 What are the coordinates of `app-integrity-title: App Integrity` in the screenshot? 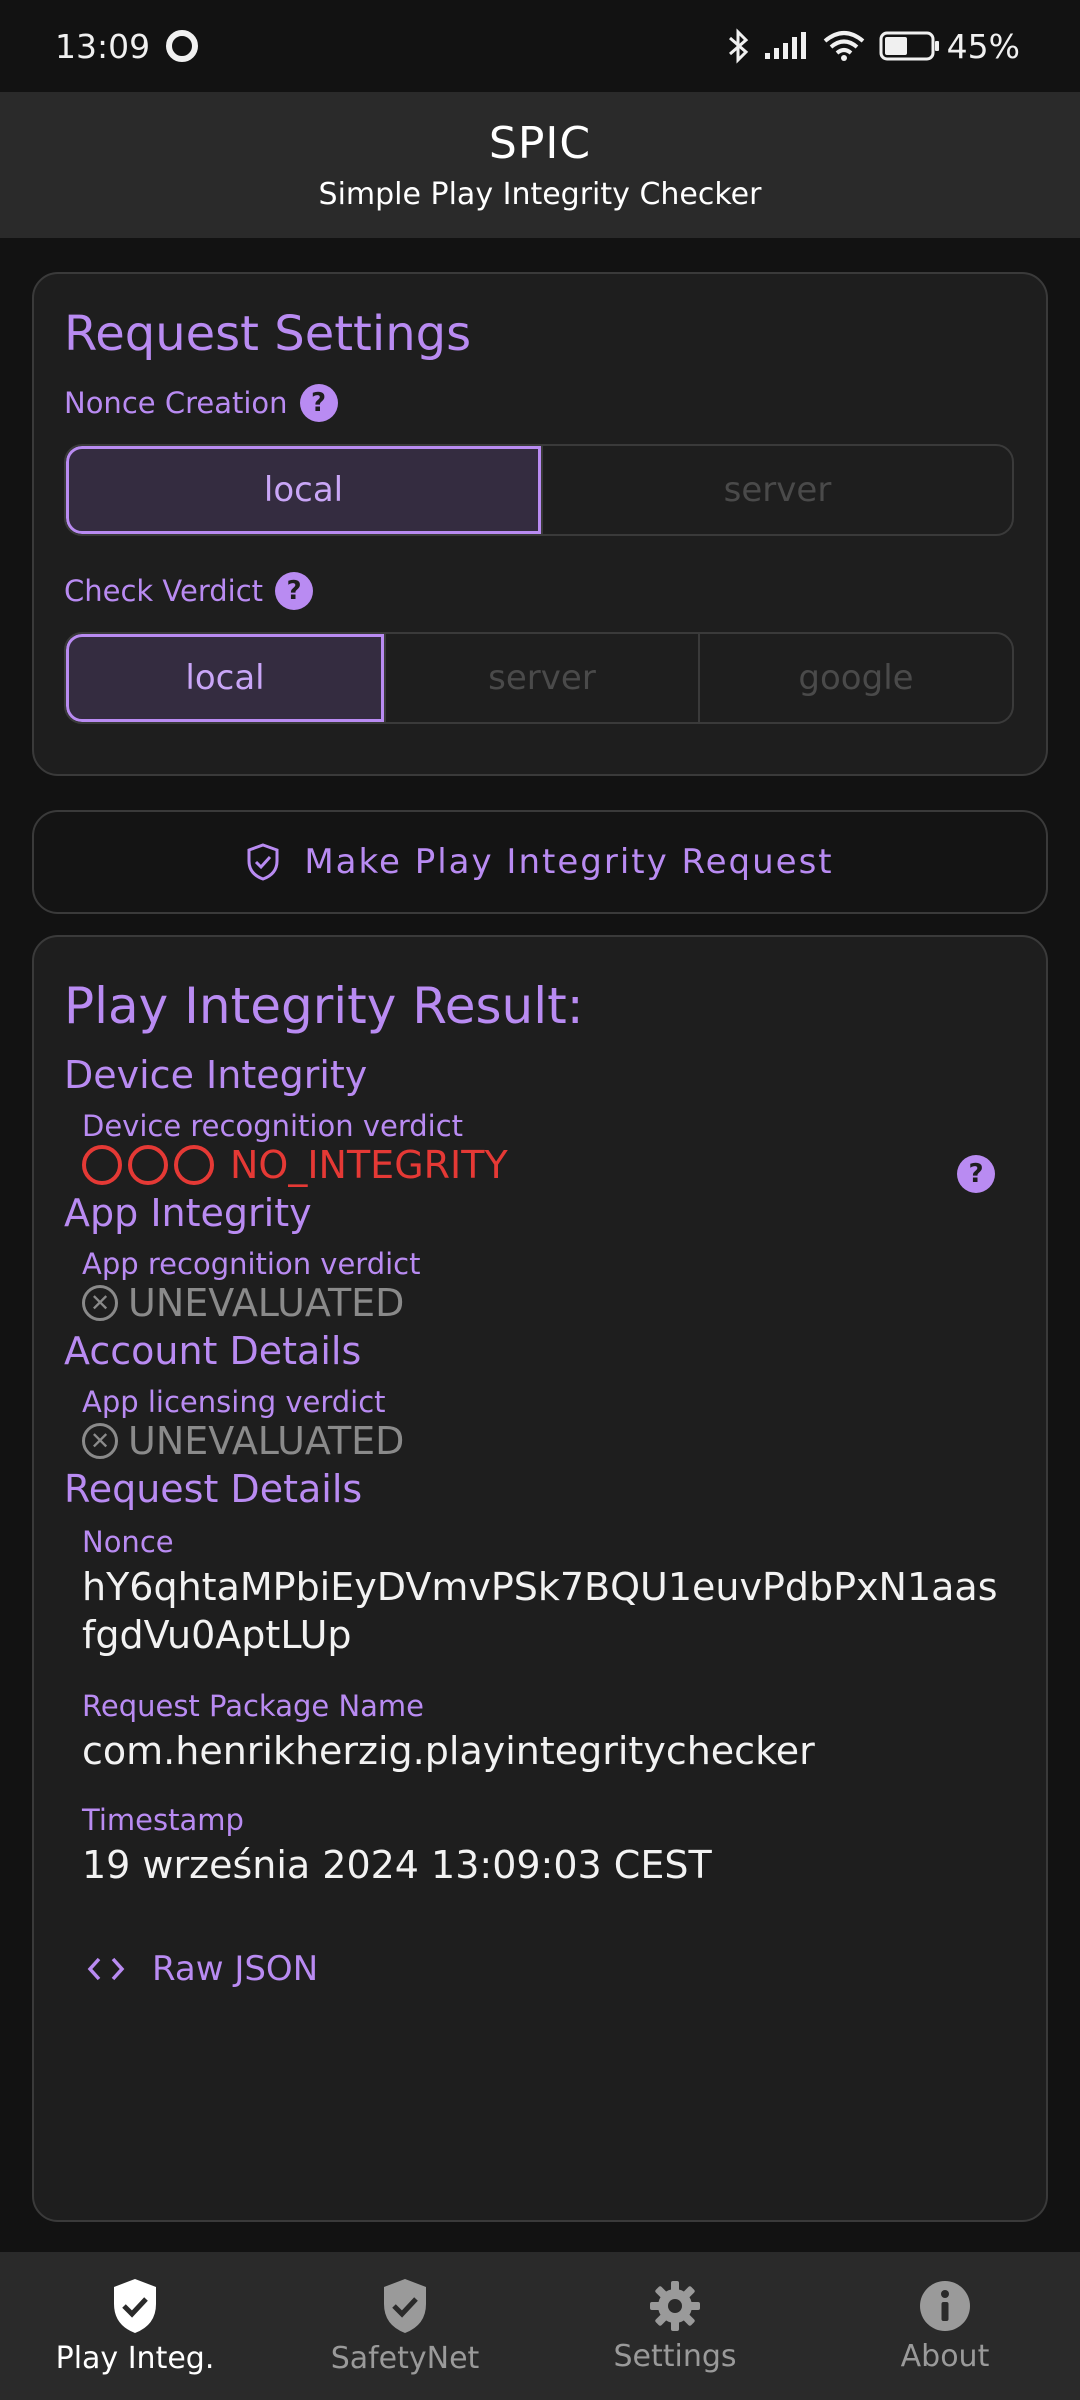 It's located at (188, 1213).